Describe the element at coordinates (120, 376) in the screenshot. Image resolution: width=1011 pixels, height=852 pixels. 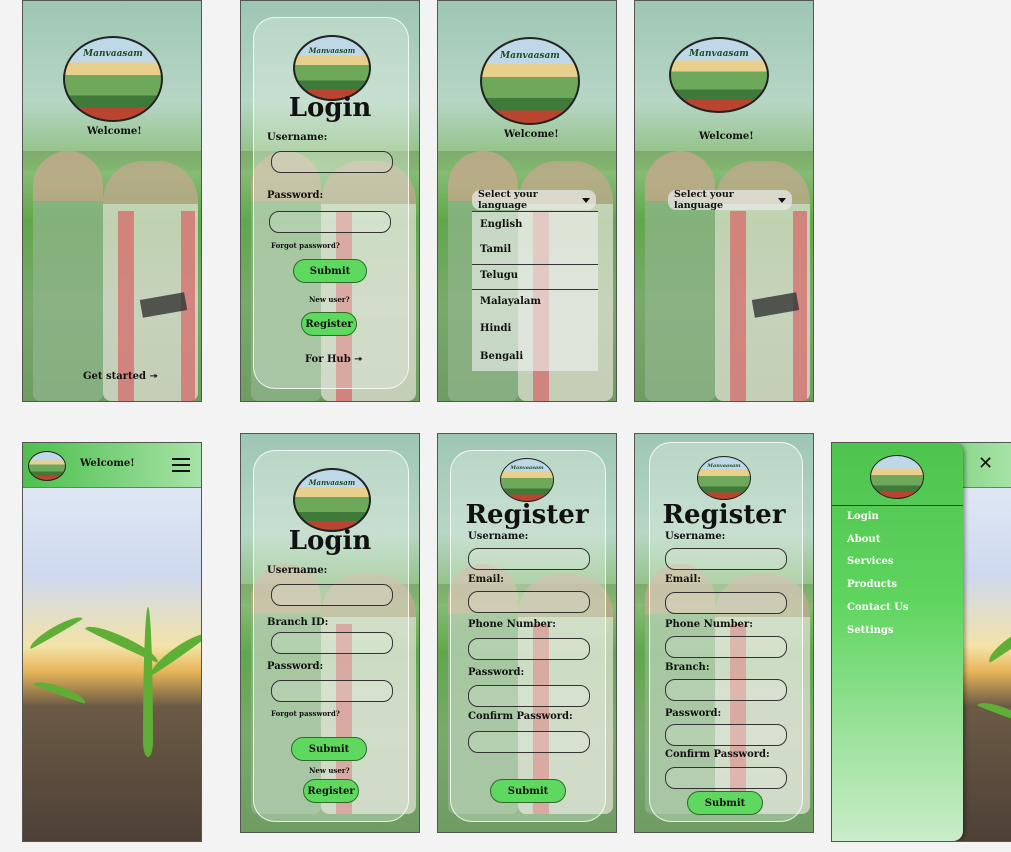
I see `get-started-link: Get started ↠` at that location.